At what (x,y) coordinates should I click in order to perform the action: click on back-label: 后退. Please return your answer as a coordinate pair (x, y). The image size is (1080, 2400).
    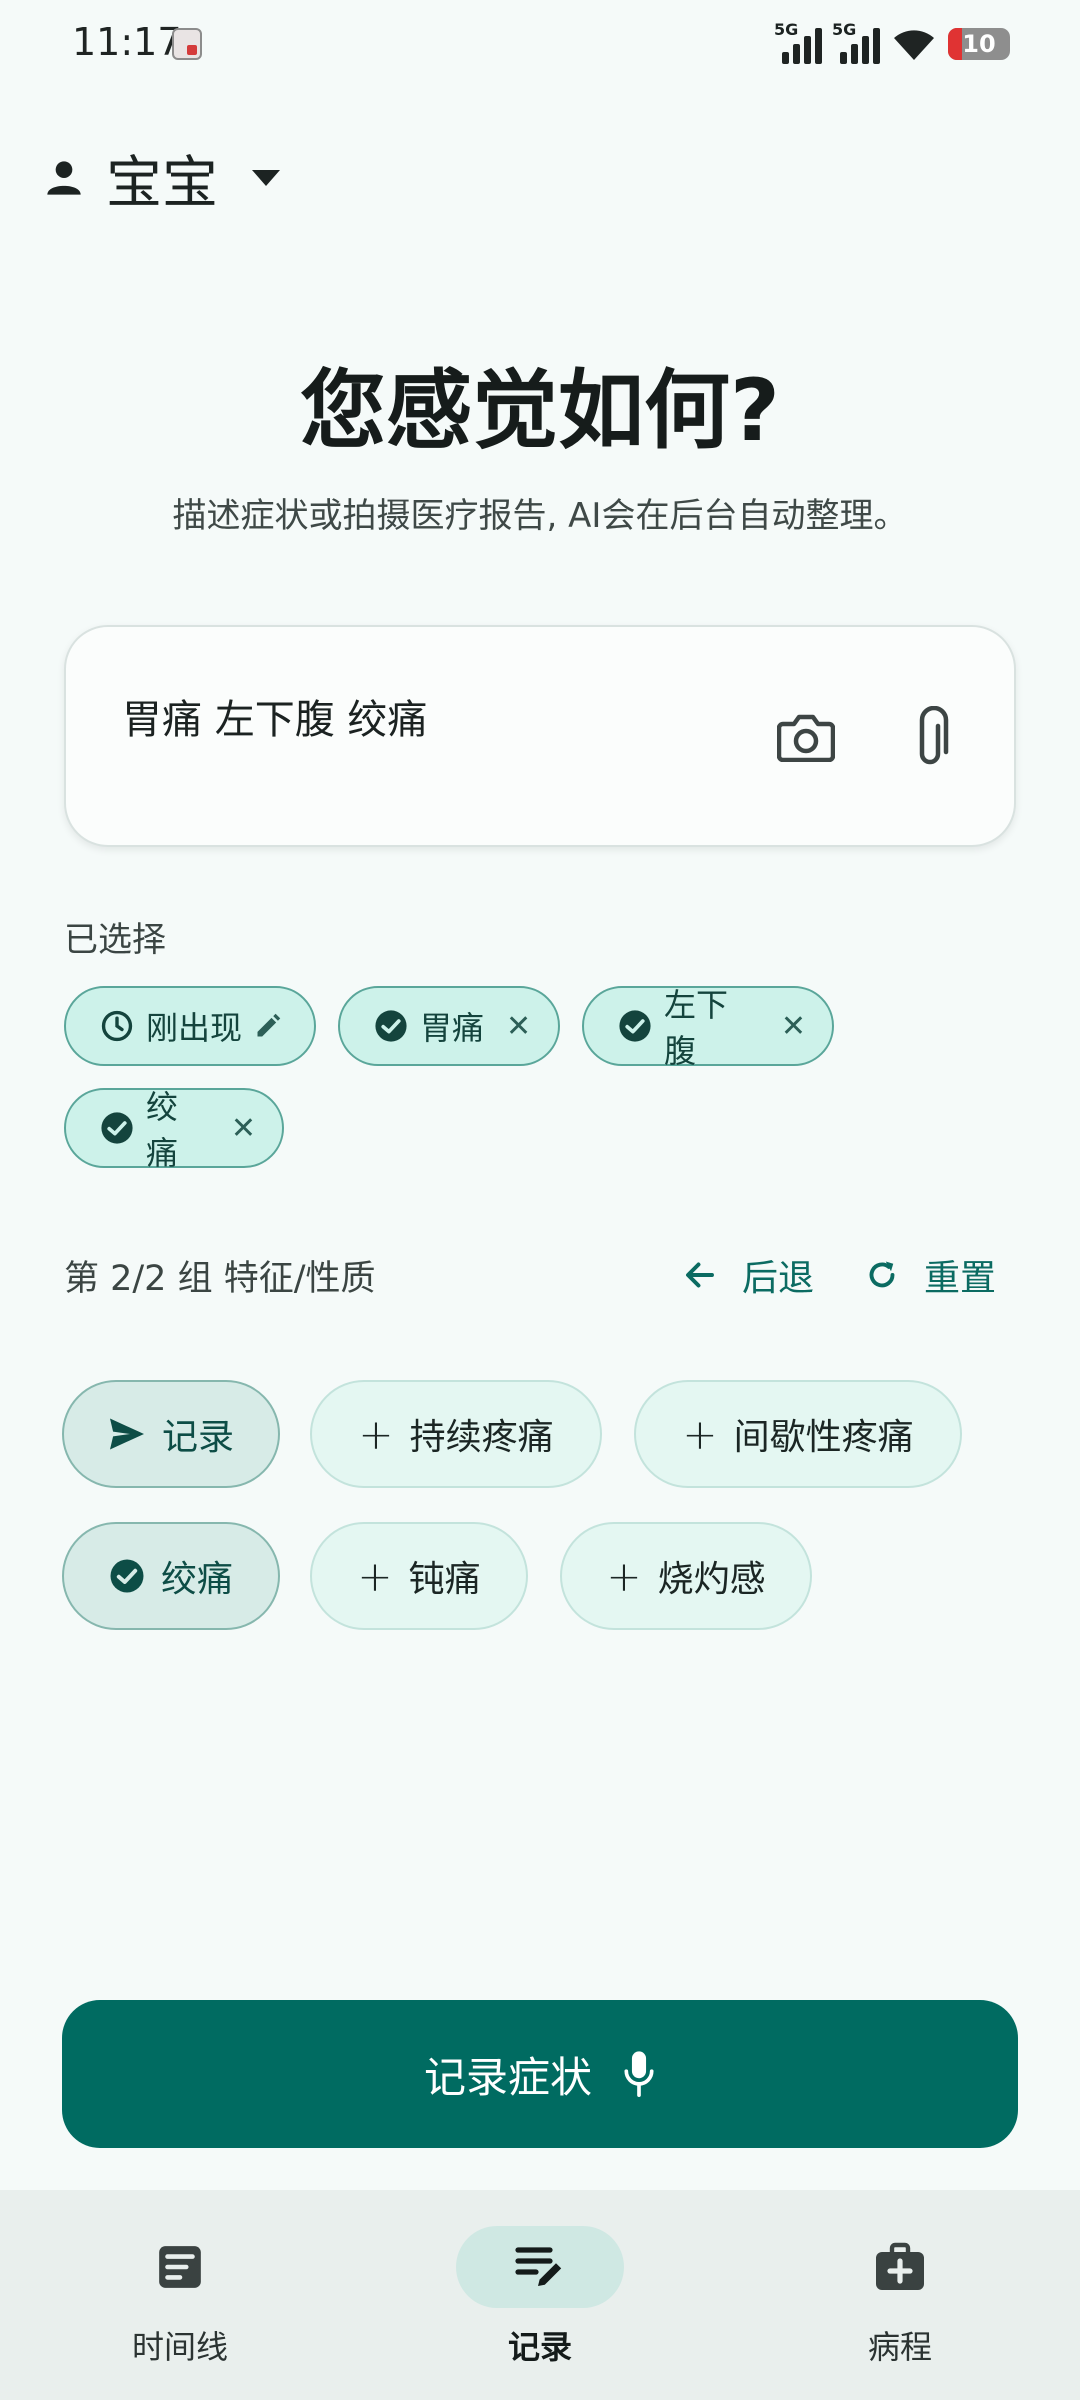
    Looking at the image, I should click on (778, 1278).